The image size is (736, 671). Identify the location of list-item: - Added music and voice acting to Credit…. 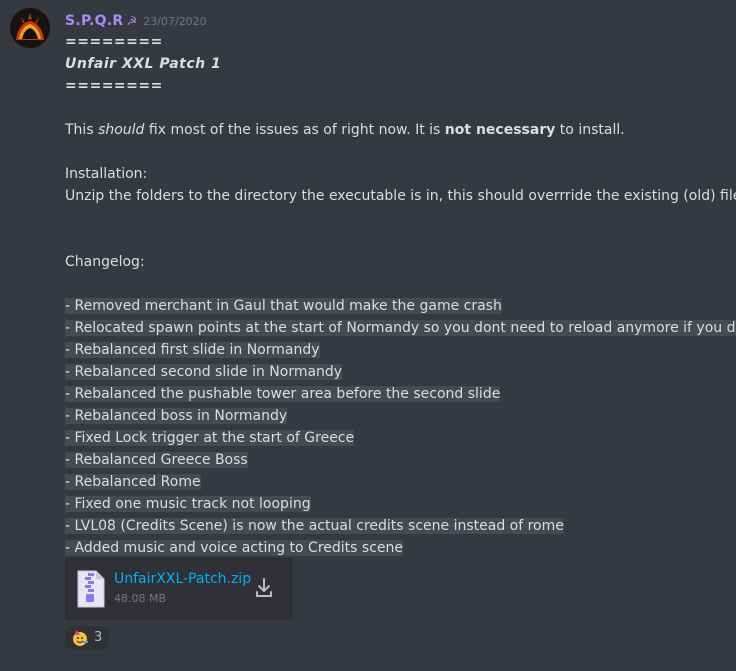
(234, 548).